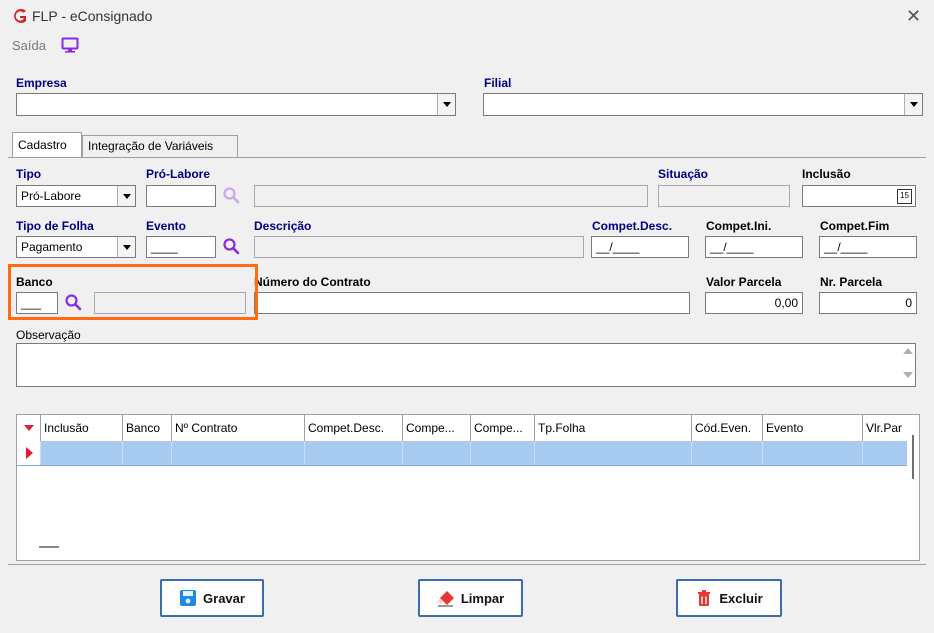 The width and height of the screenshot is (934, 633). I want to click on grid-col-evento: Evento, so click(813, 428).